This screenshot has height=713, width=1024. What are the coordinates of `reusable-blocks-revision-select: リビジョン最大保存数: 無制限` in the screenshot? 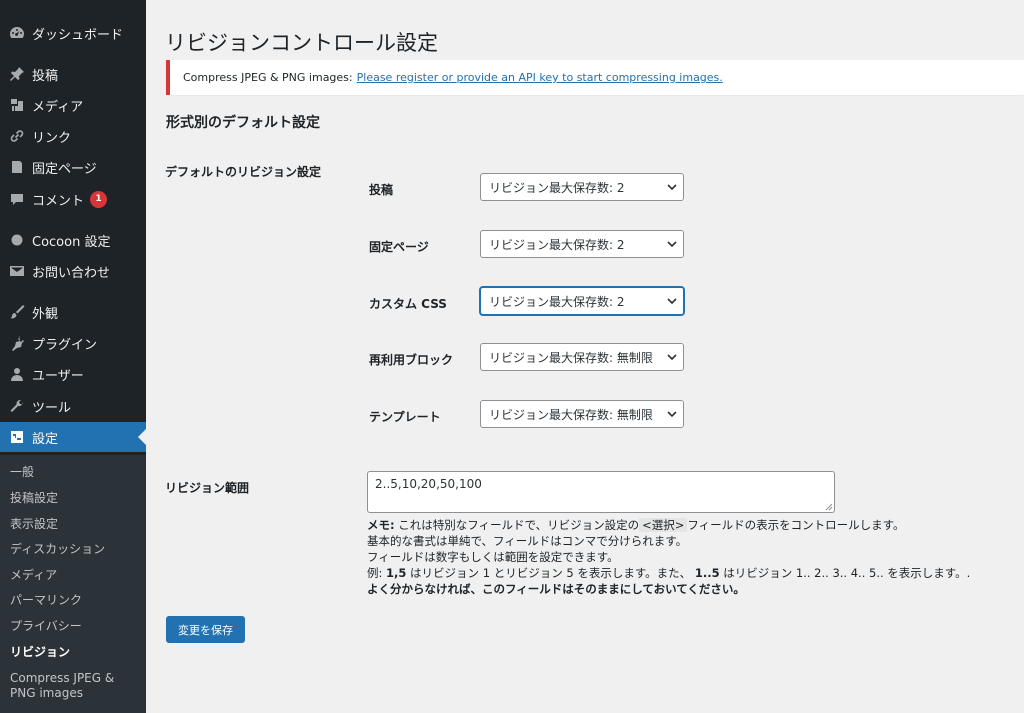 It's located at (582, 357).